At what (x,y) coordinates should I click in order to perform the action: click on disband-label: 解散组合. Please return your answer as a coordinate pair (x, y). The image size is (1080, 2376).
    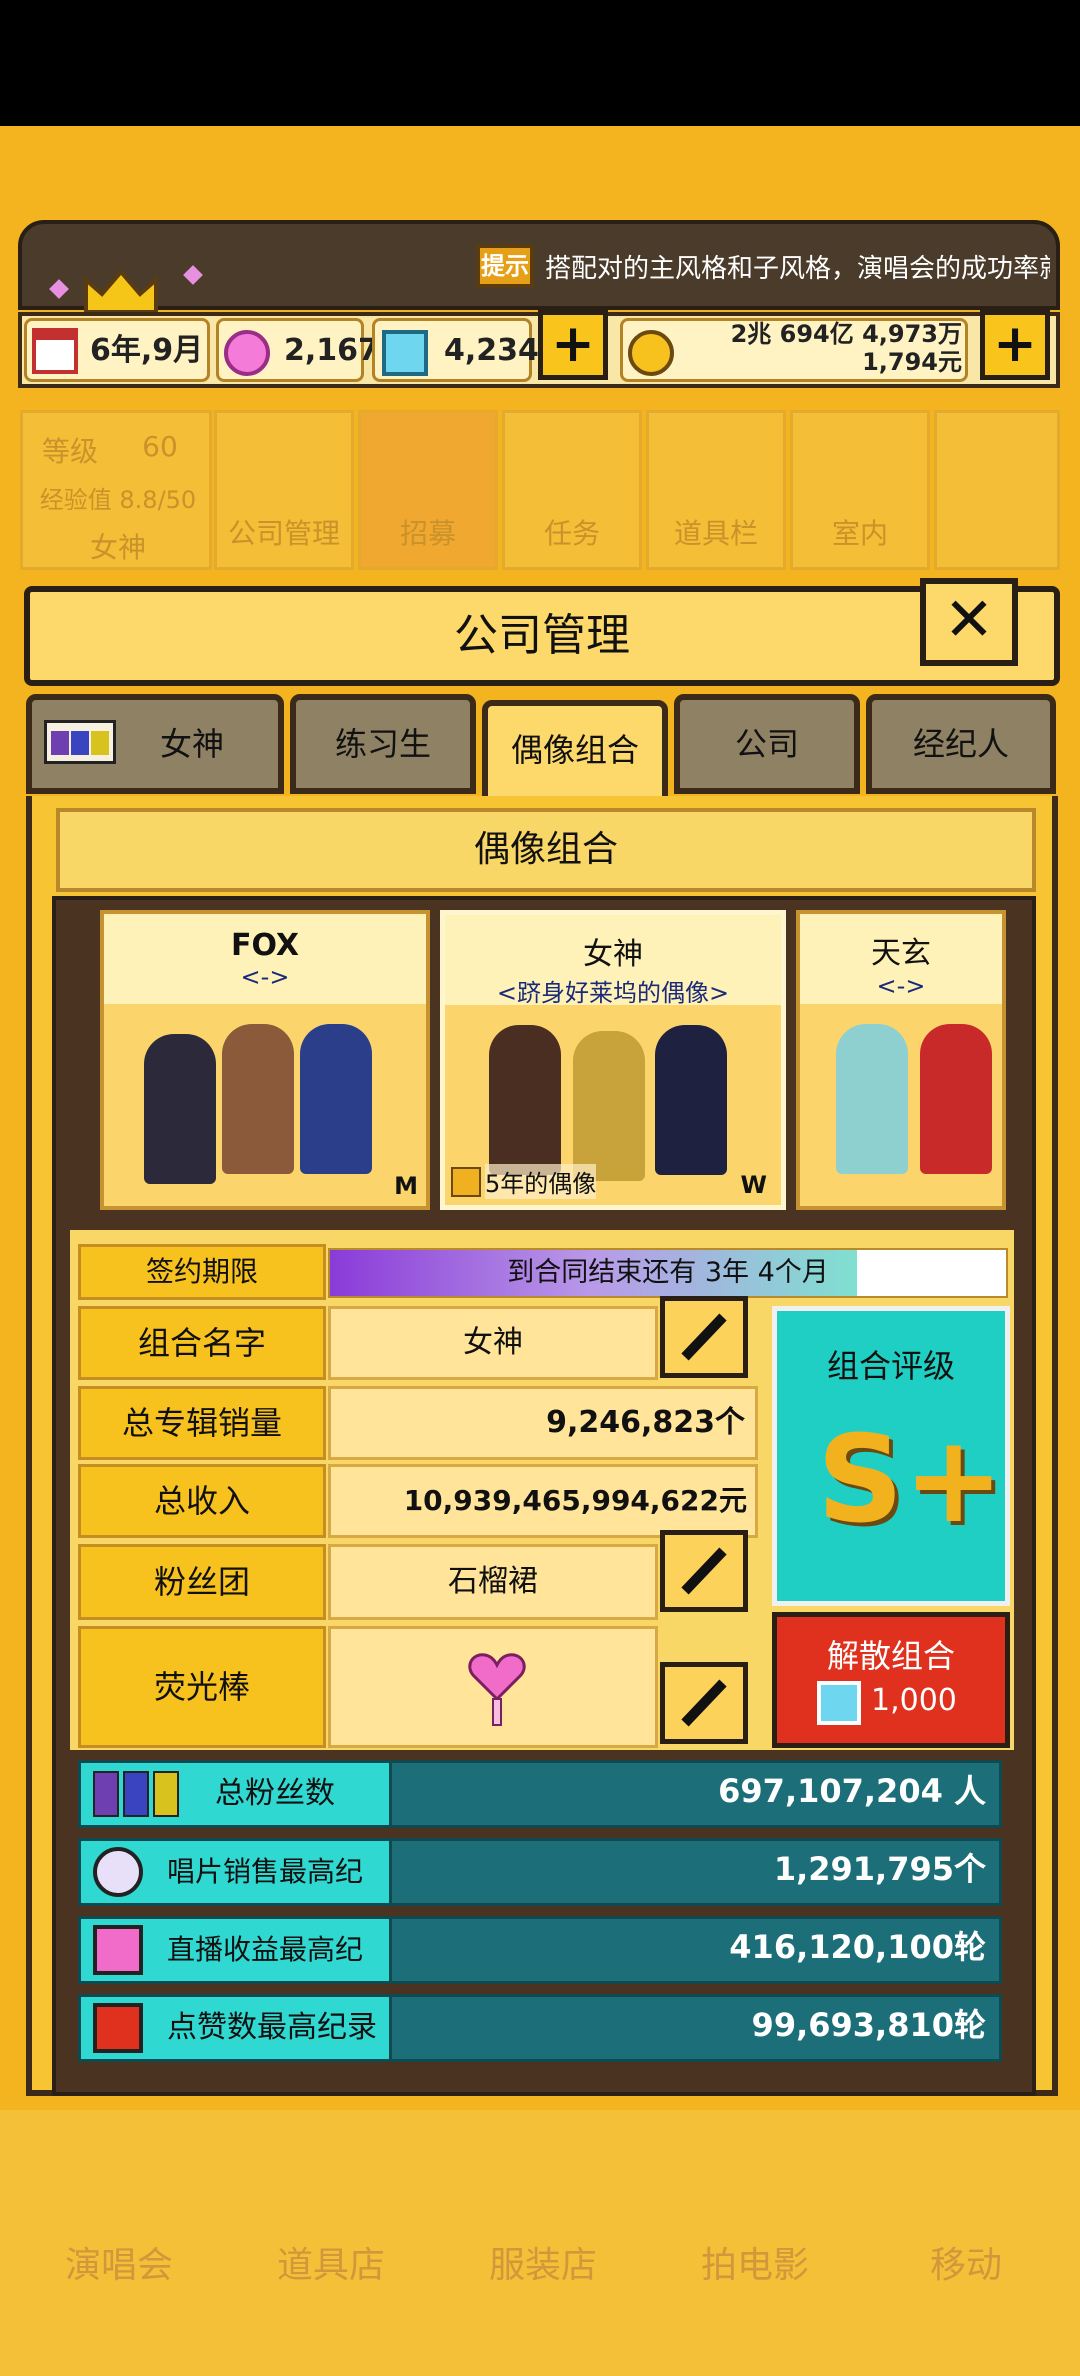
    Looking at the image, I should click on (890, 1656).